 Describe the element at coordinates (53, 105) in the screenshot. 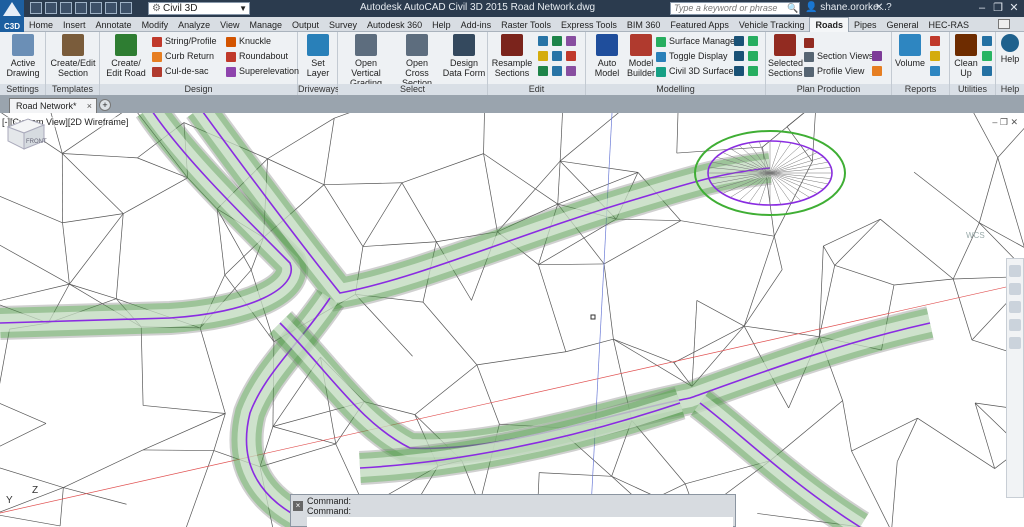

I see `document-tab-road-network: Road Network* ×` at that location.